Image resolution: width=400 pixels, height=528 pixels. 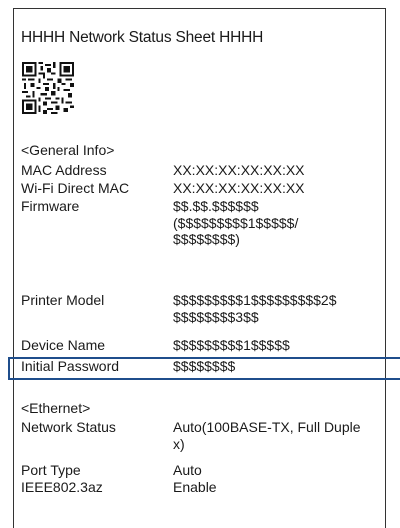 I want to click on network-status-label: Network Status, so click(x=68, y=427).